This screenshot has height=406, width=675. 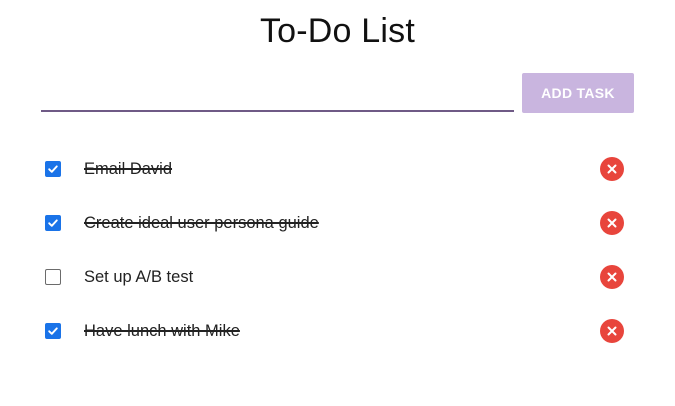 I want to click on task-item: Have lunch with Mike, so click(x=337, y=331).